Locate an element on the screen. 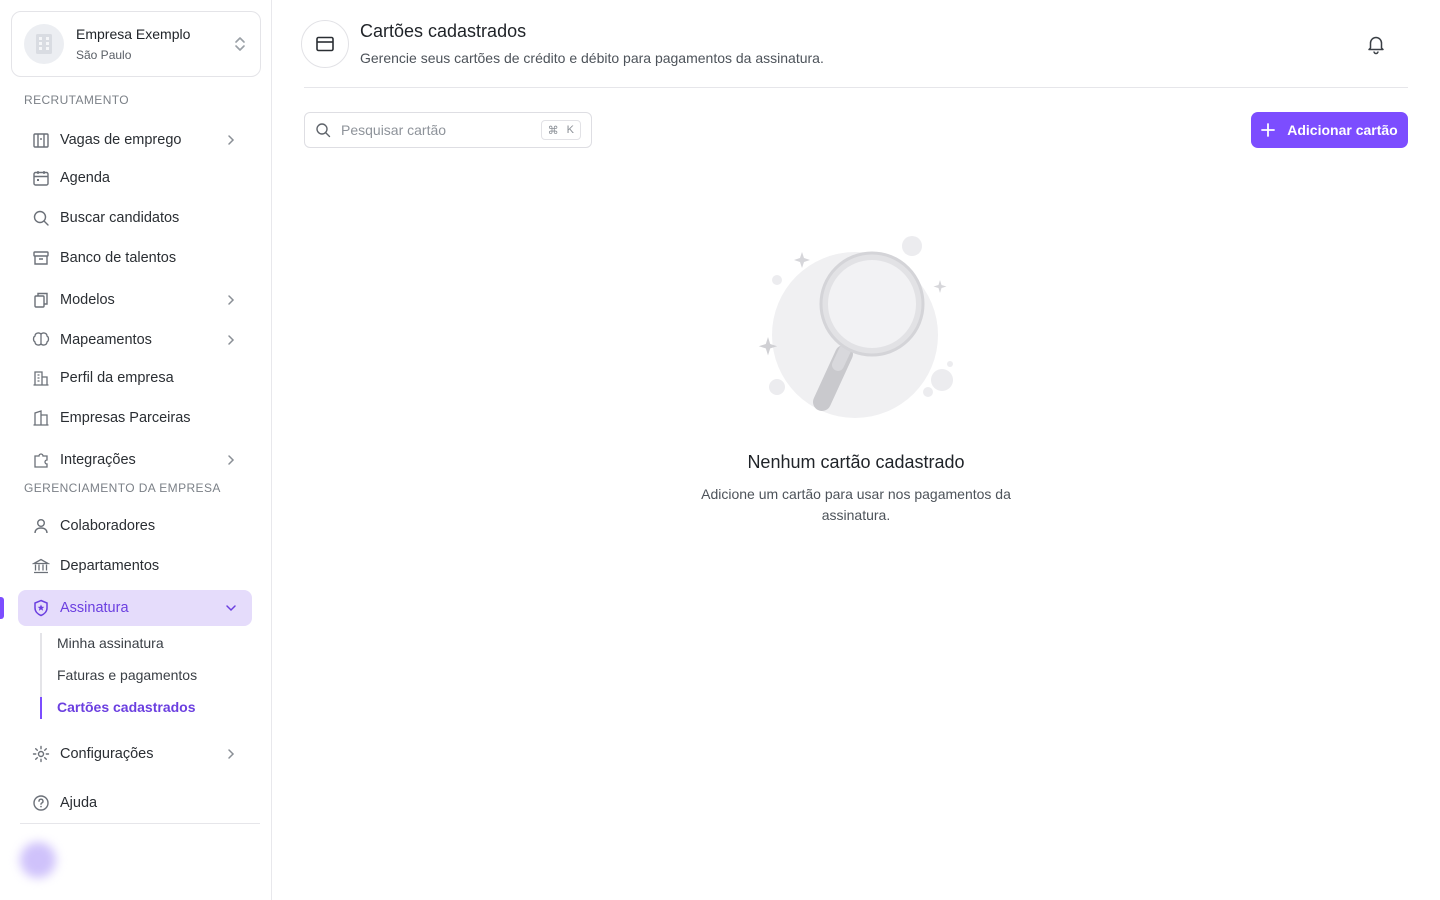  subitem-cartoes-cadastrados: Cartões cadastrados is located at coordinates (126, 707).